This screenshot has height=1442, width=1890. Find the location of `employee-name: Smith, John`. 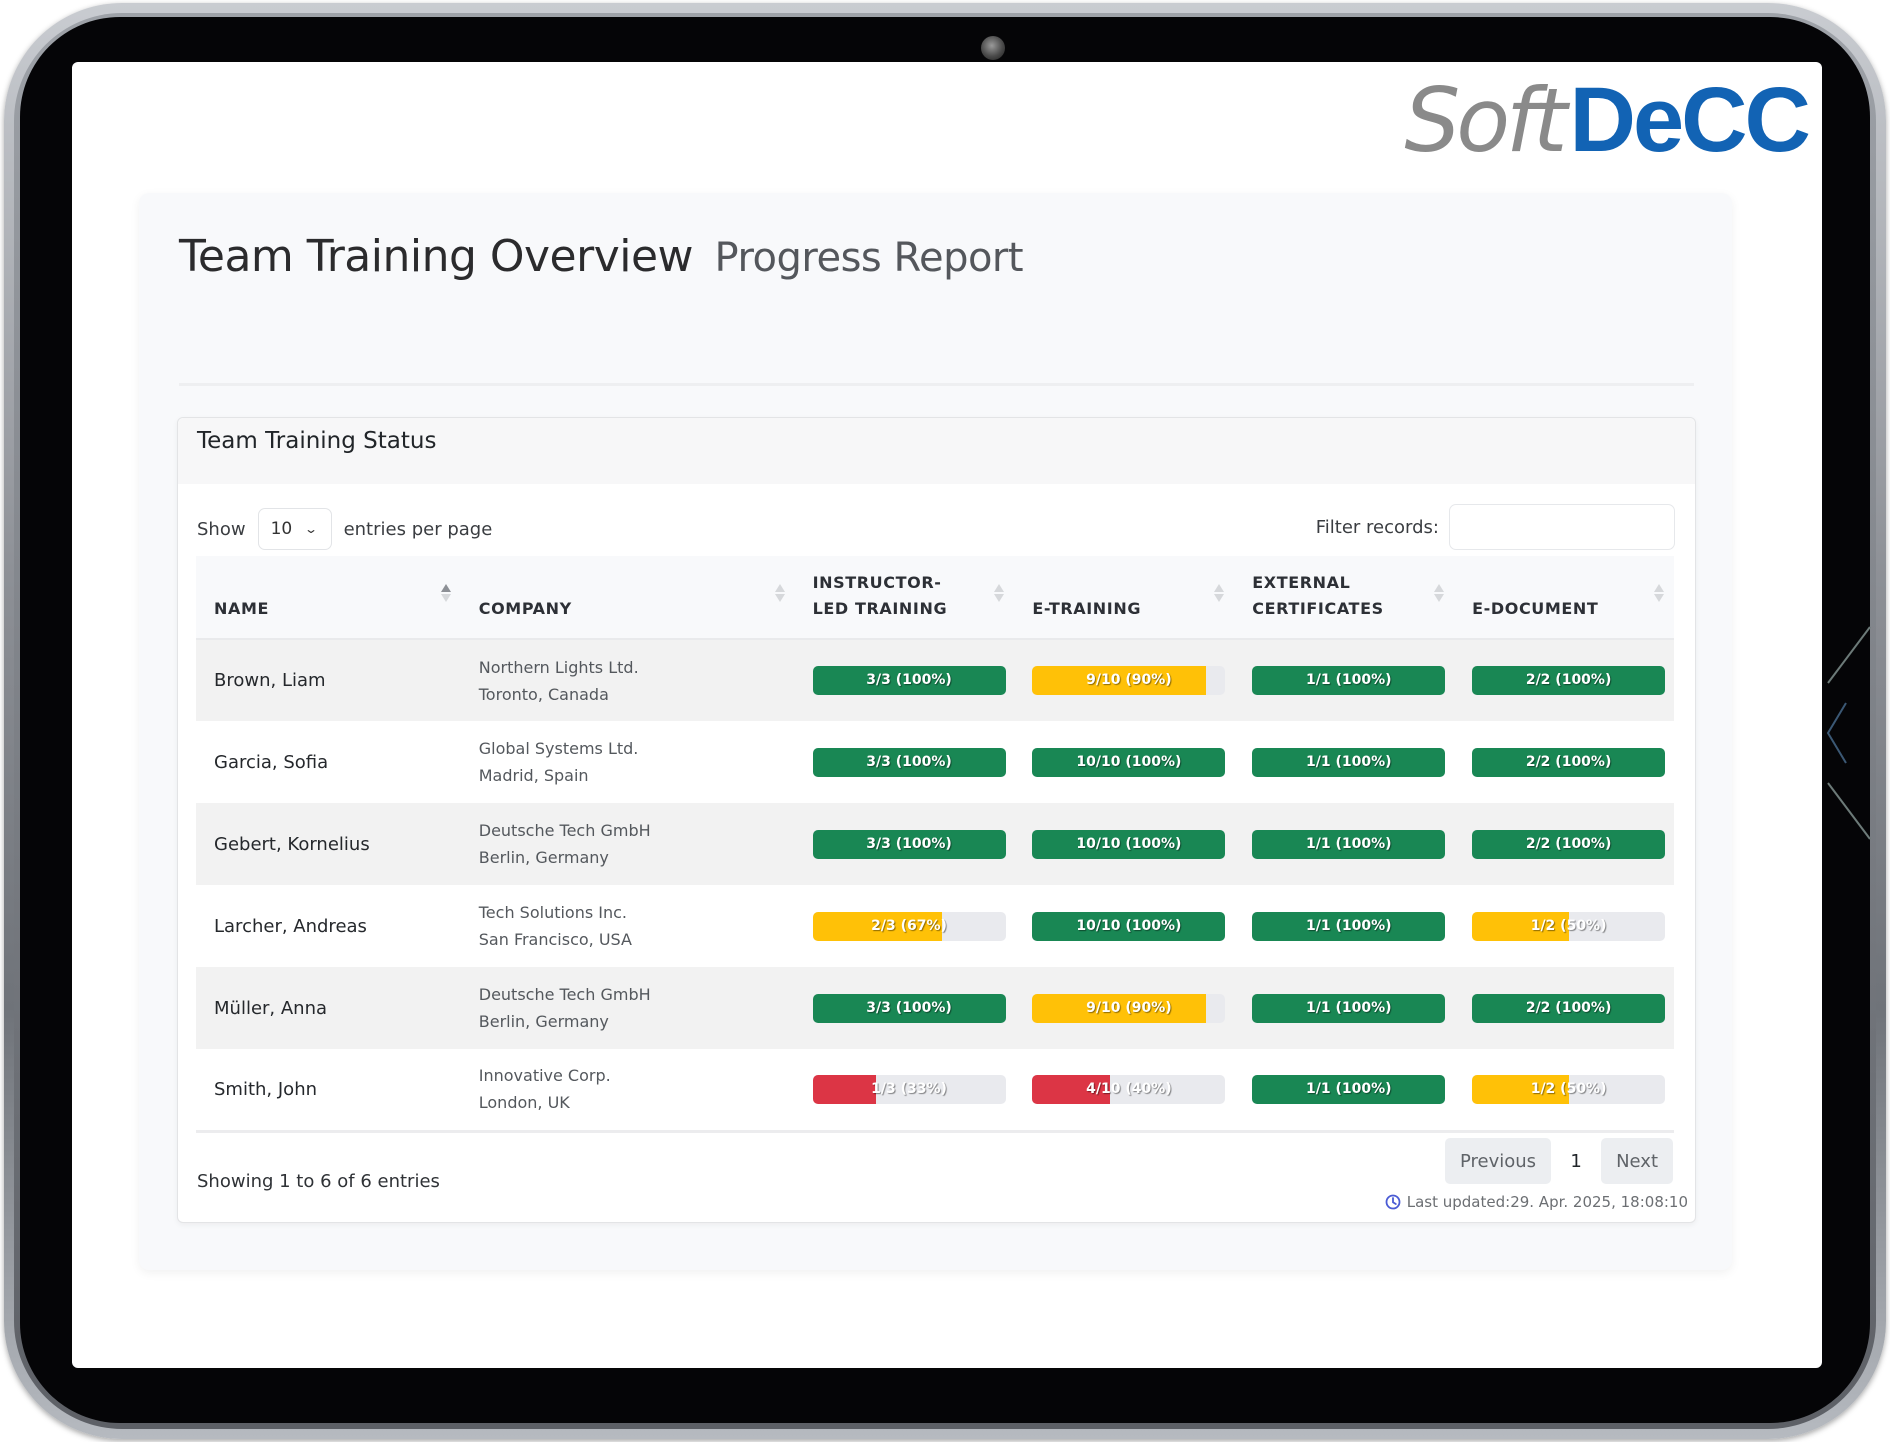

employee-name: Smith, John is located at coordinates (328, 1091).